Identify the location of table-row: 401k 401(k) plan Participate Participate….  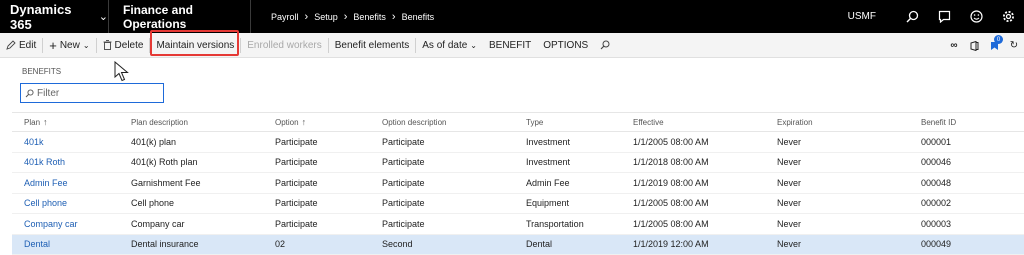
(518, 142).